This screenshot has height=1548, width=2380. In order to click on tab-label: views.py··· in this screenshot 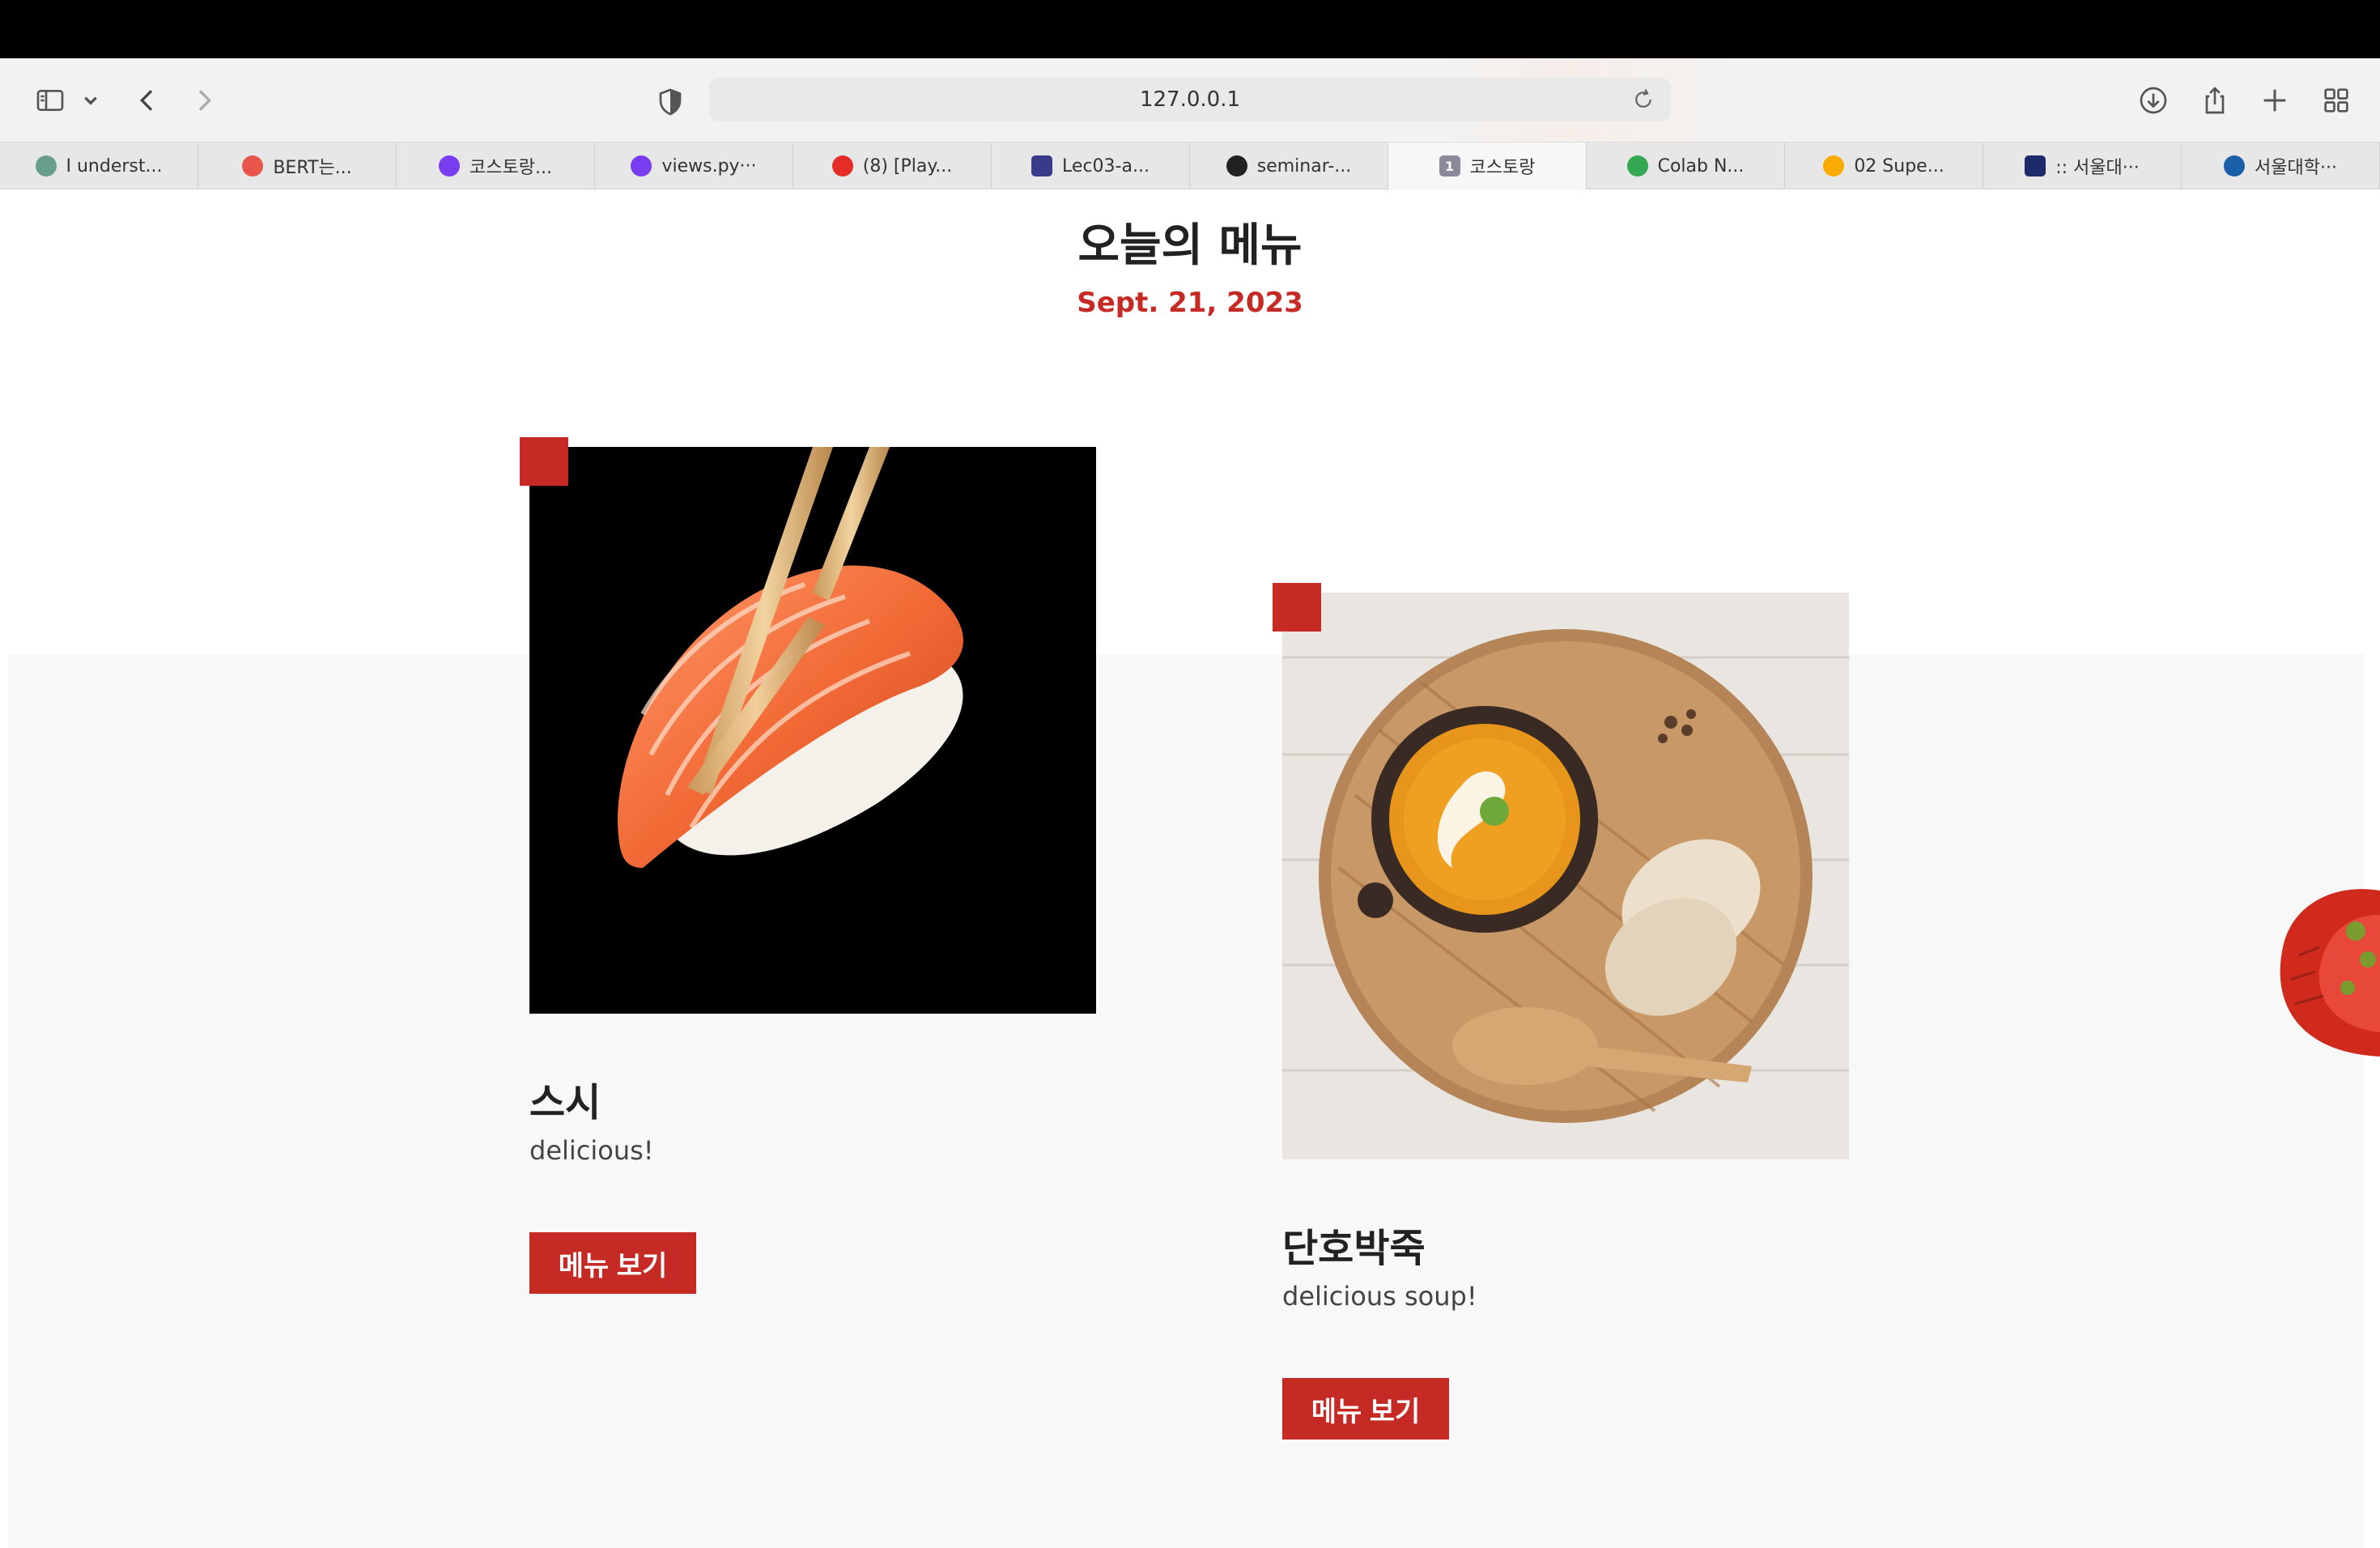, I will do `click(709, 166)`.